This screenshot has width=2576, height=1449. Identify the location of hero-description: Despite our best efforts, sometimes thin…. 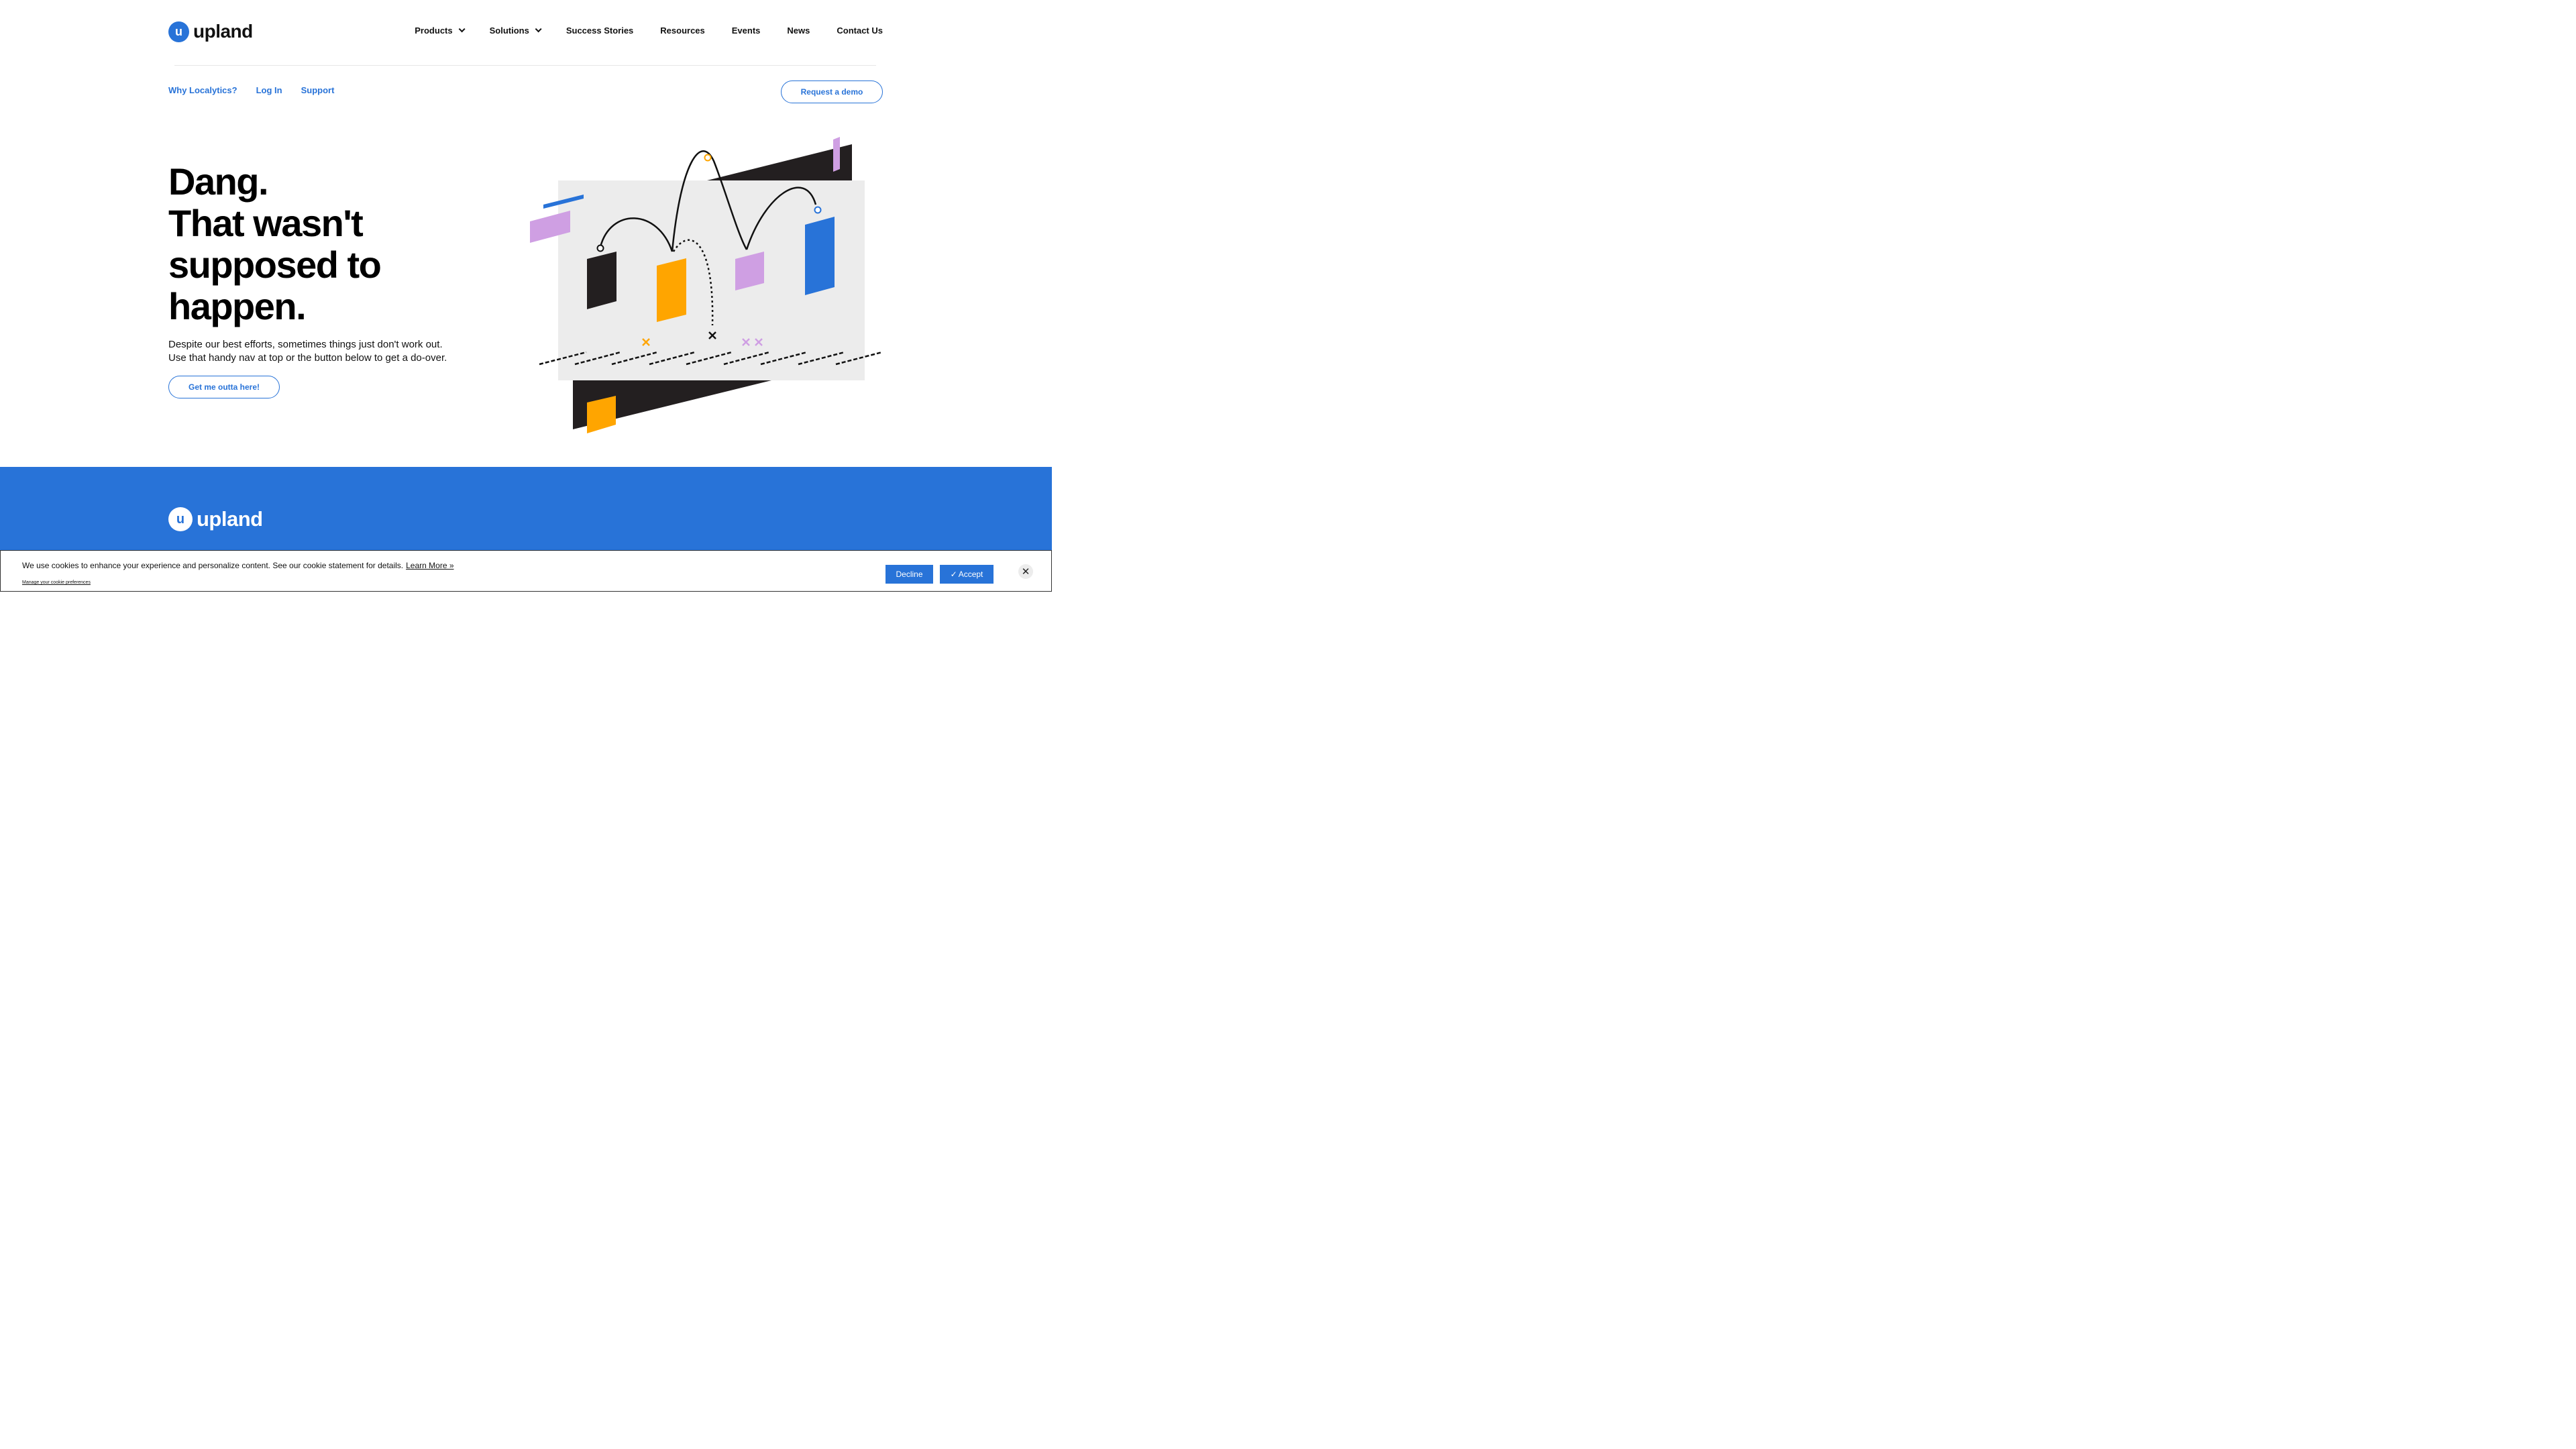
(329, 351).